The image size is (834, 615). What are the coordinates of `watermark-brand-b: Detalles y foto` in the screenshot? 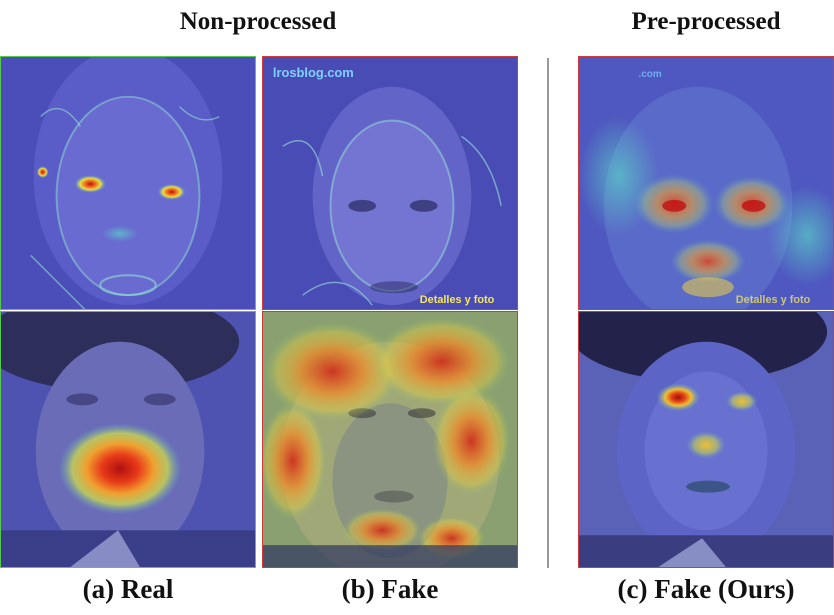 It's located at (457, 300).